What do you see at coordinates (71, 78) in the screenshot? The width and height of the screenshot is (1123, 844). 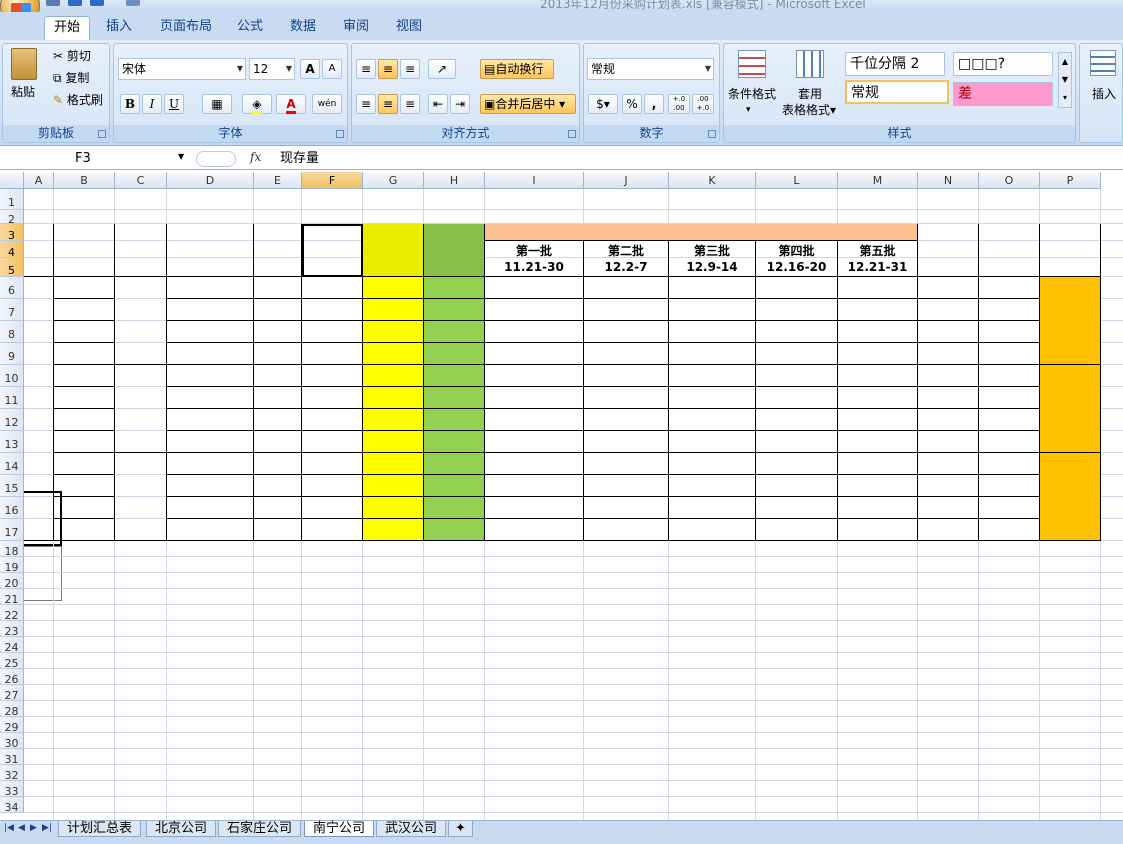 I see `copy-button: ⧉ 复制` at bounding box center [71, 78].